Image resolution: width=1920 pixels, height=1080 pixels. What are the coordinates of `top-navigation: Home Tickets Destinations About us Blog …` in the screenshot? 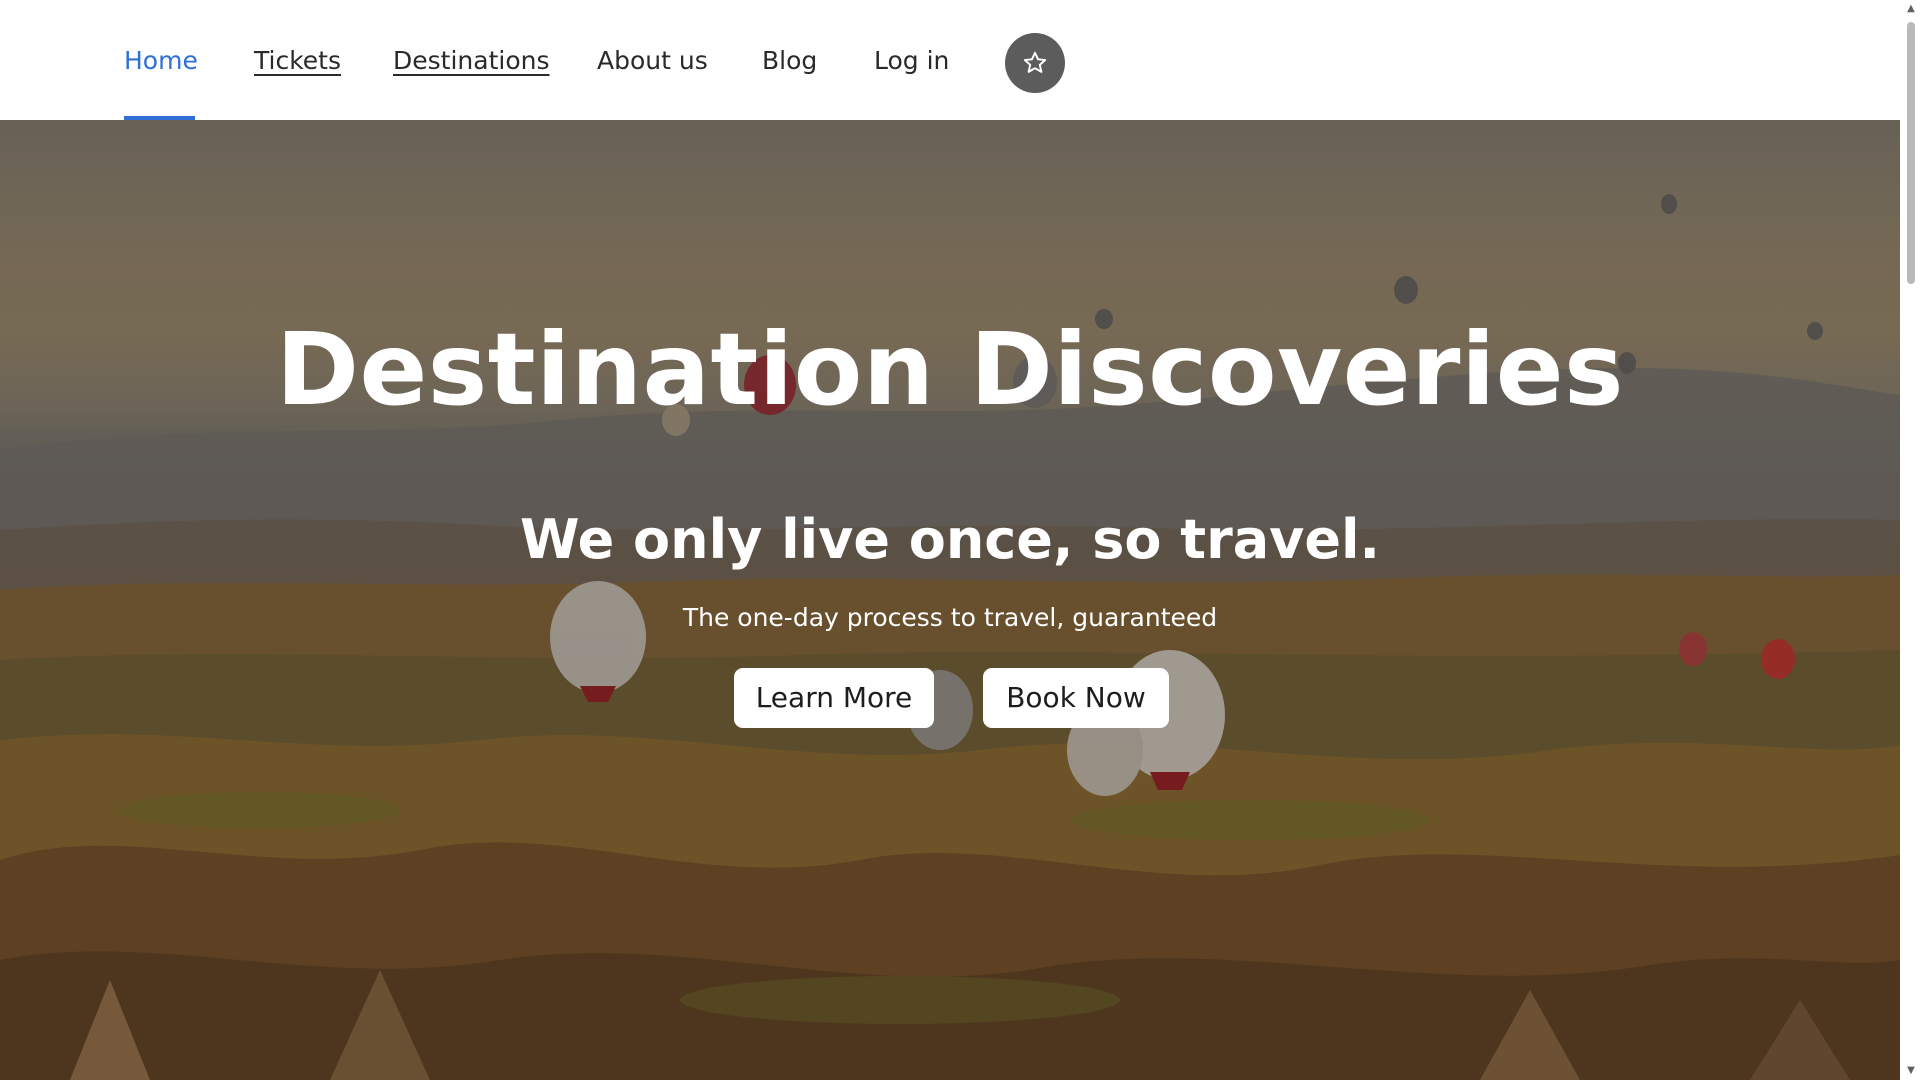 It's located at (950, 60).